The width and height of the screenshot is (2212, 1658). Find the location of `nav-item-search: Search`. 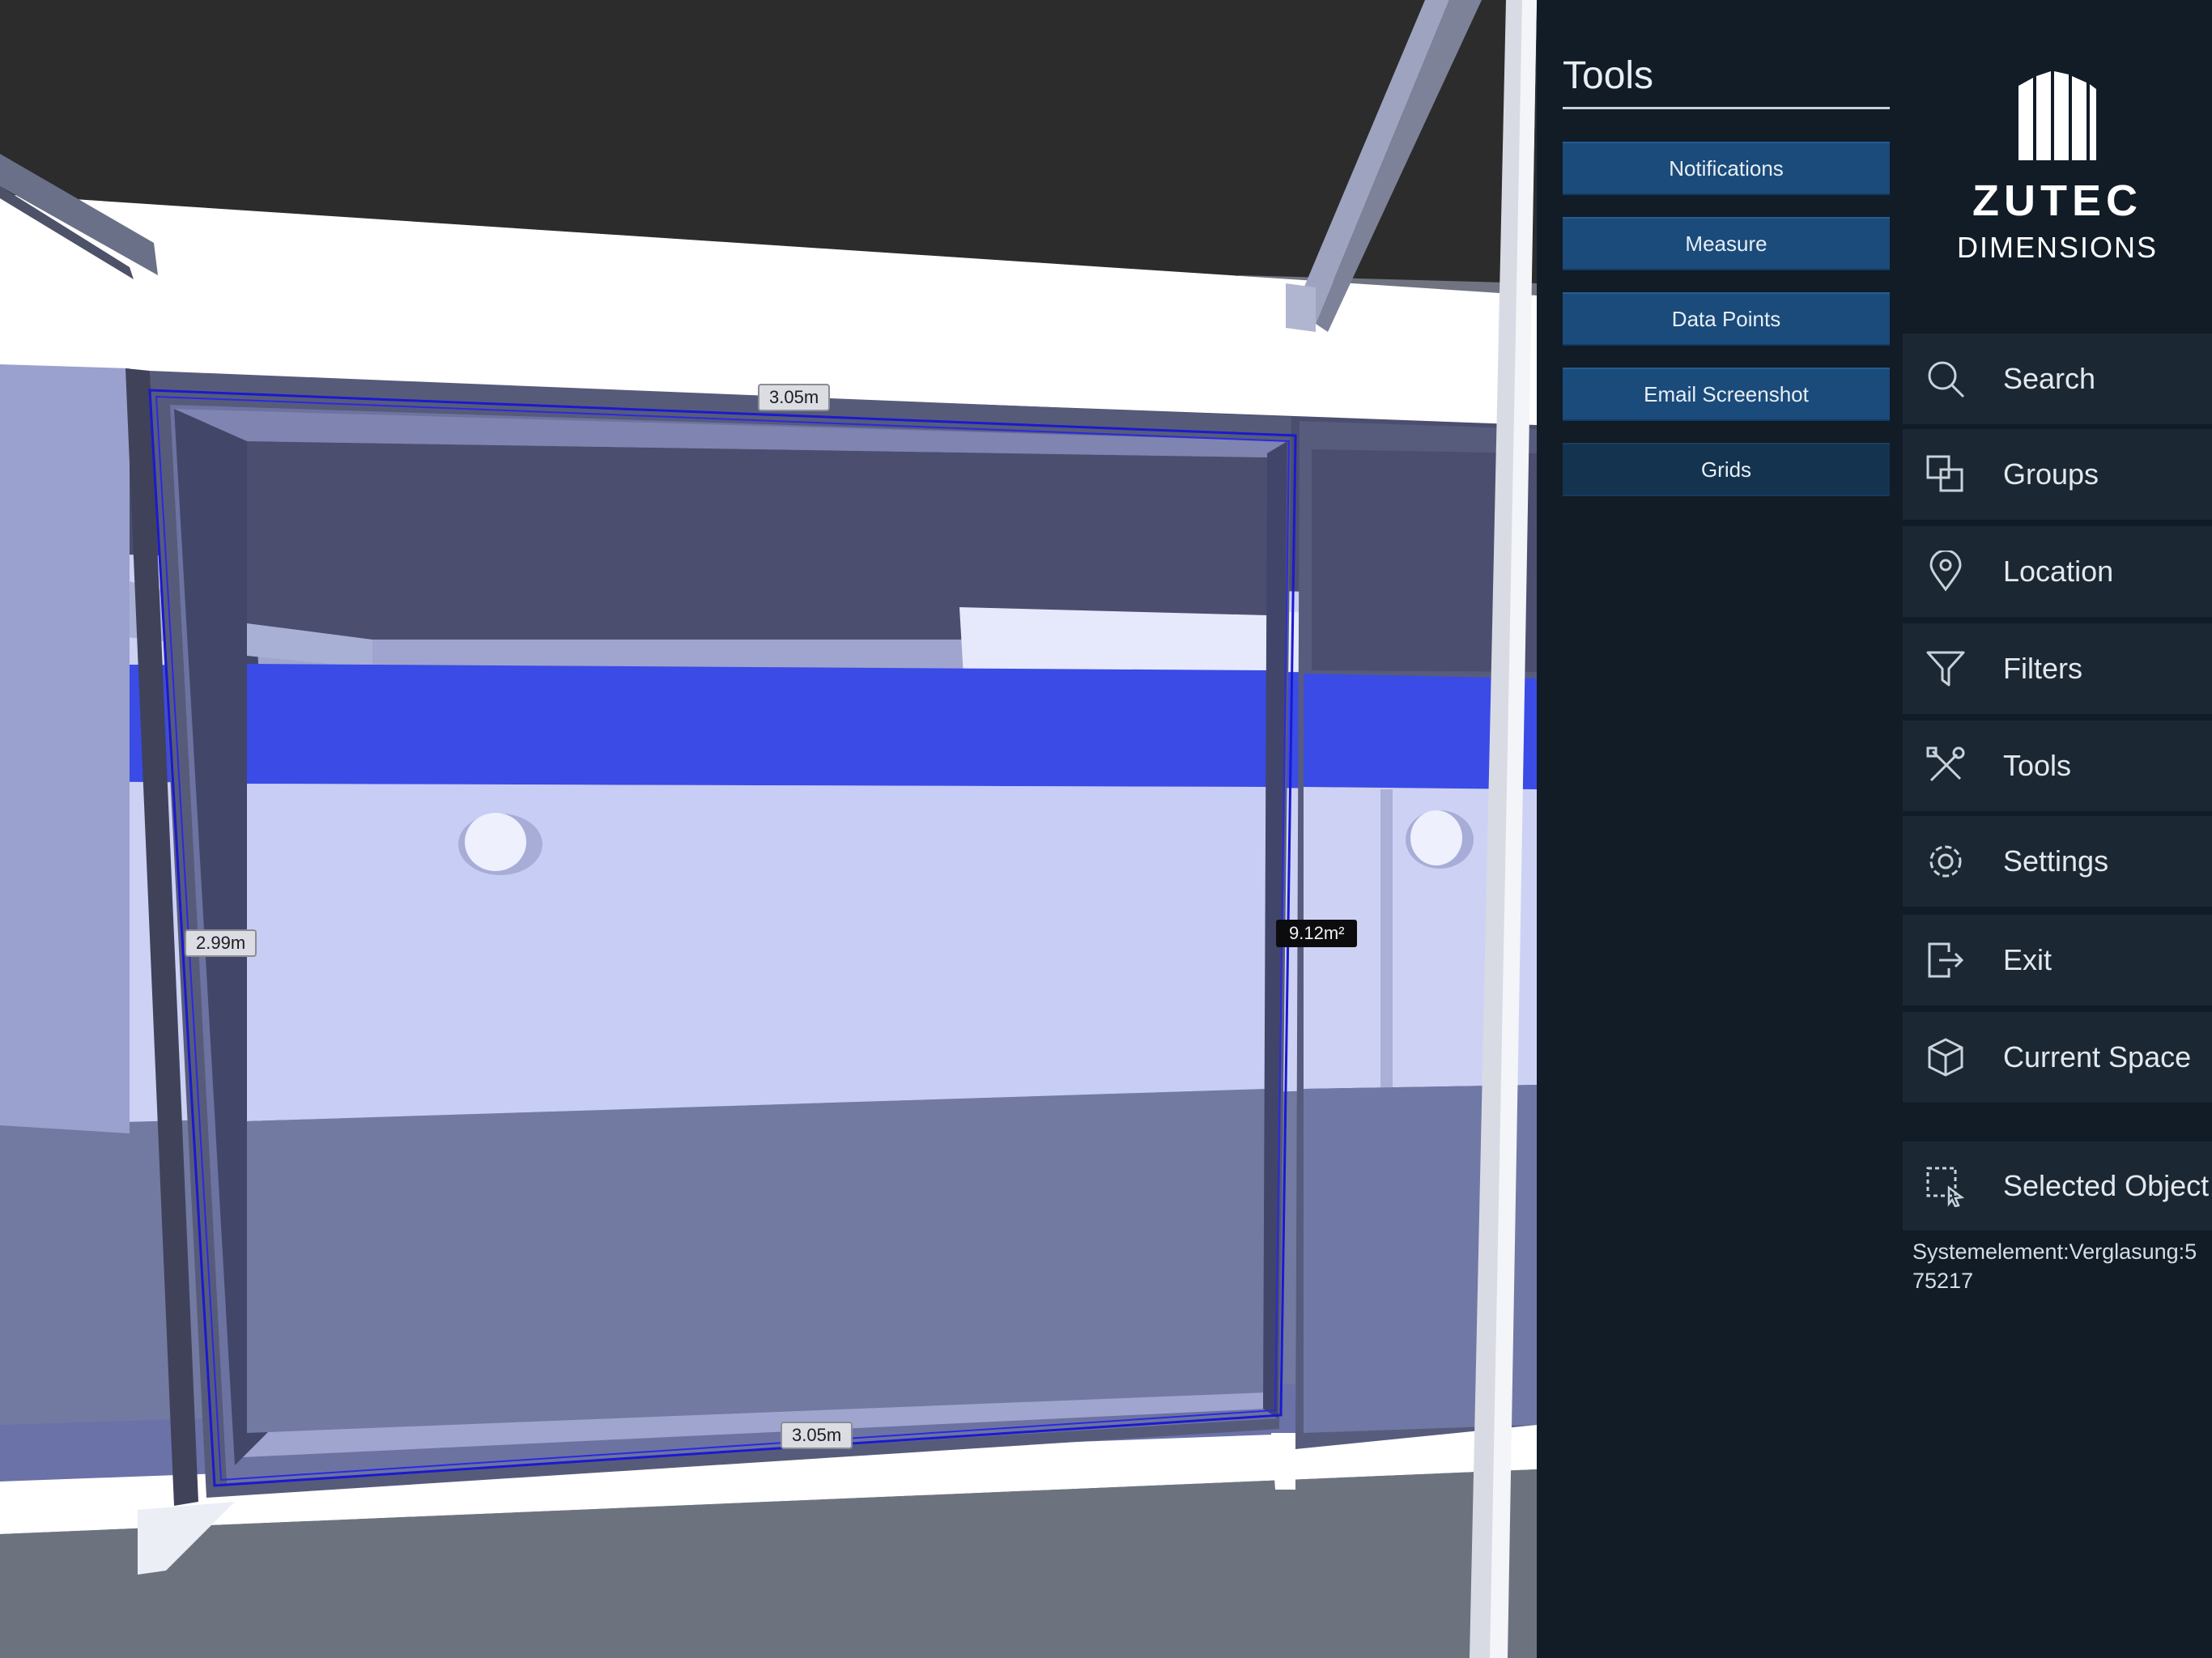

nav-item-search: Search is located at coordinates (2058, 379).